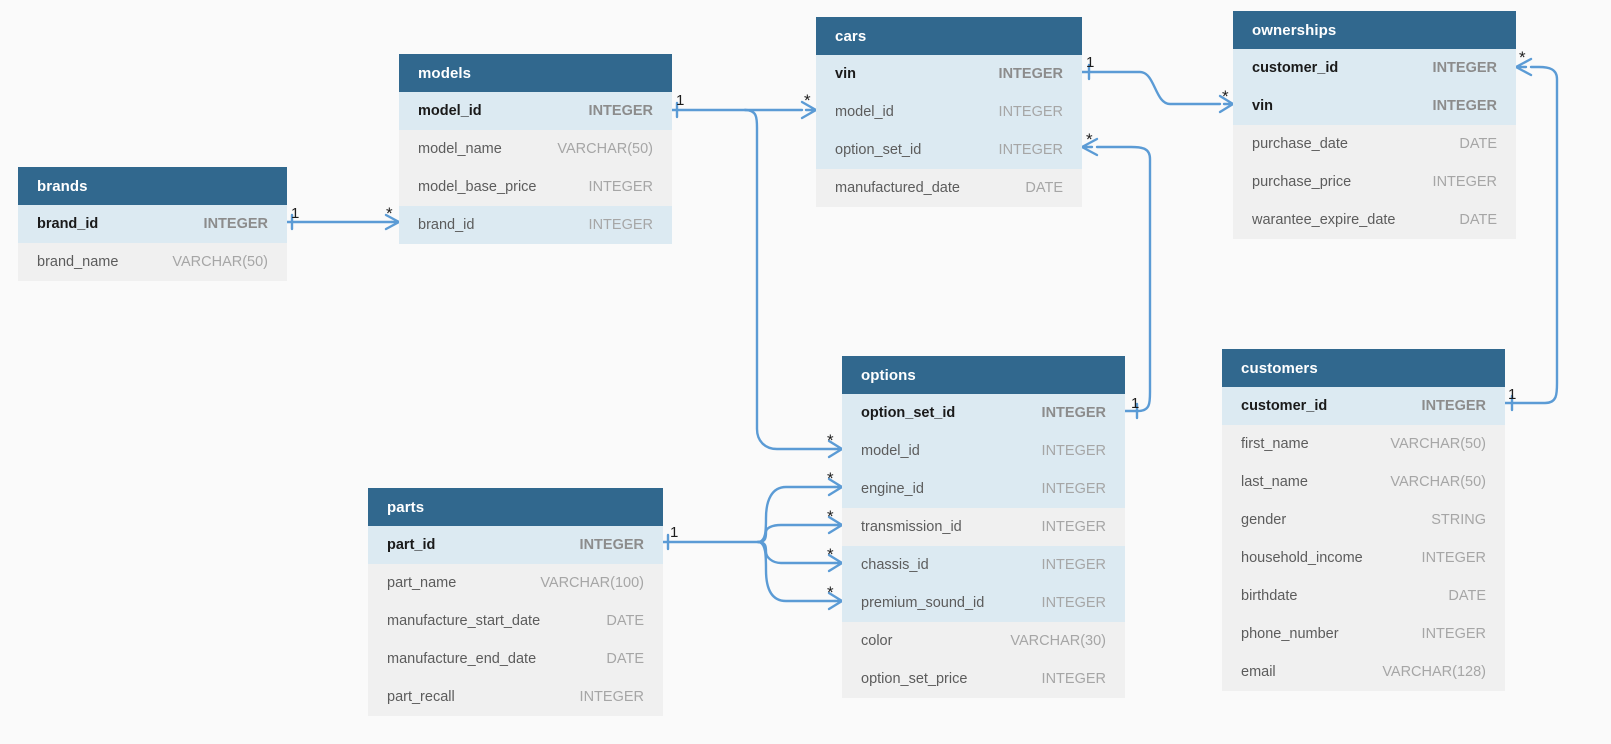 The height and width of the screenshot is (744, 1611). I want to click on table-row: part_id INTEGER, so click(515, 545).